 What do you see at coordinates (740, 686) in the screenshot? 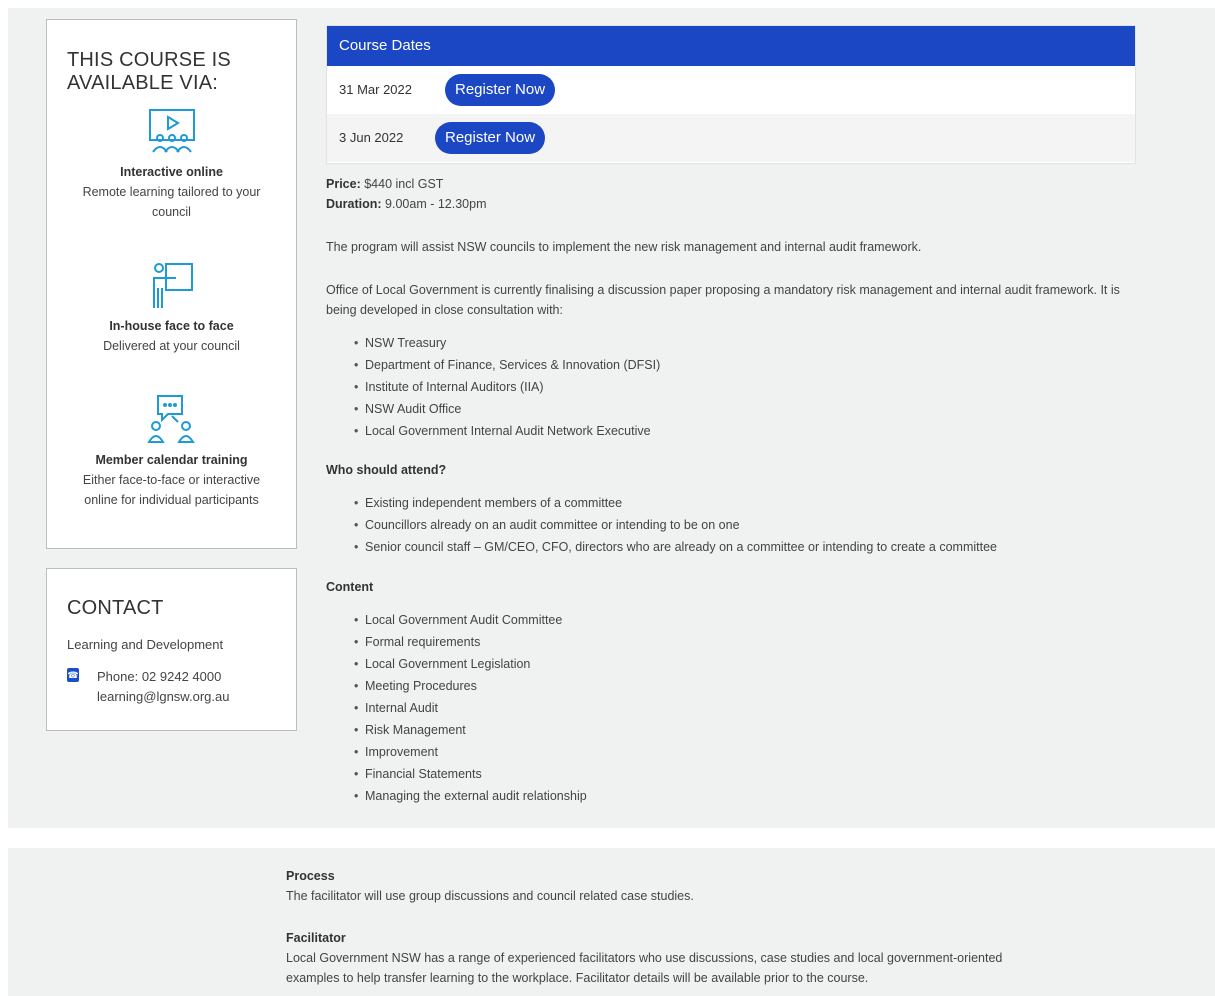
I see `list-item: Meeting Procedures` at bounding box center [740, 686].